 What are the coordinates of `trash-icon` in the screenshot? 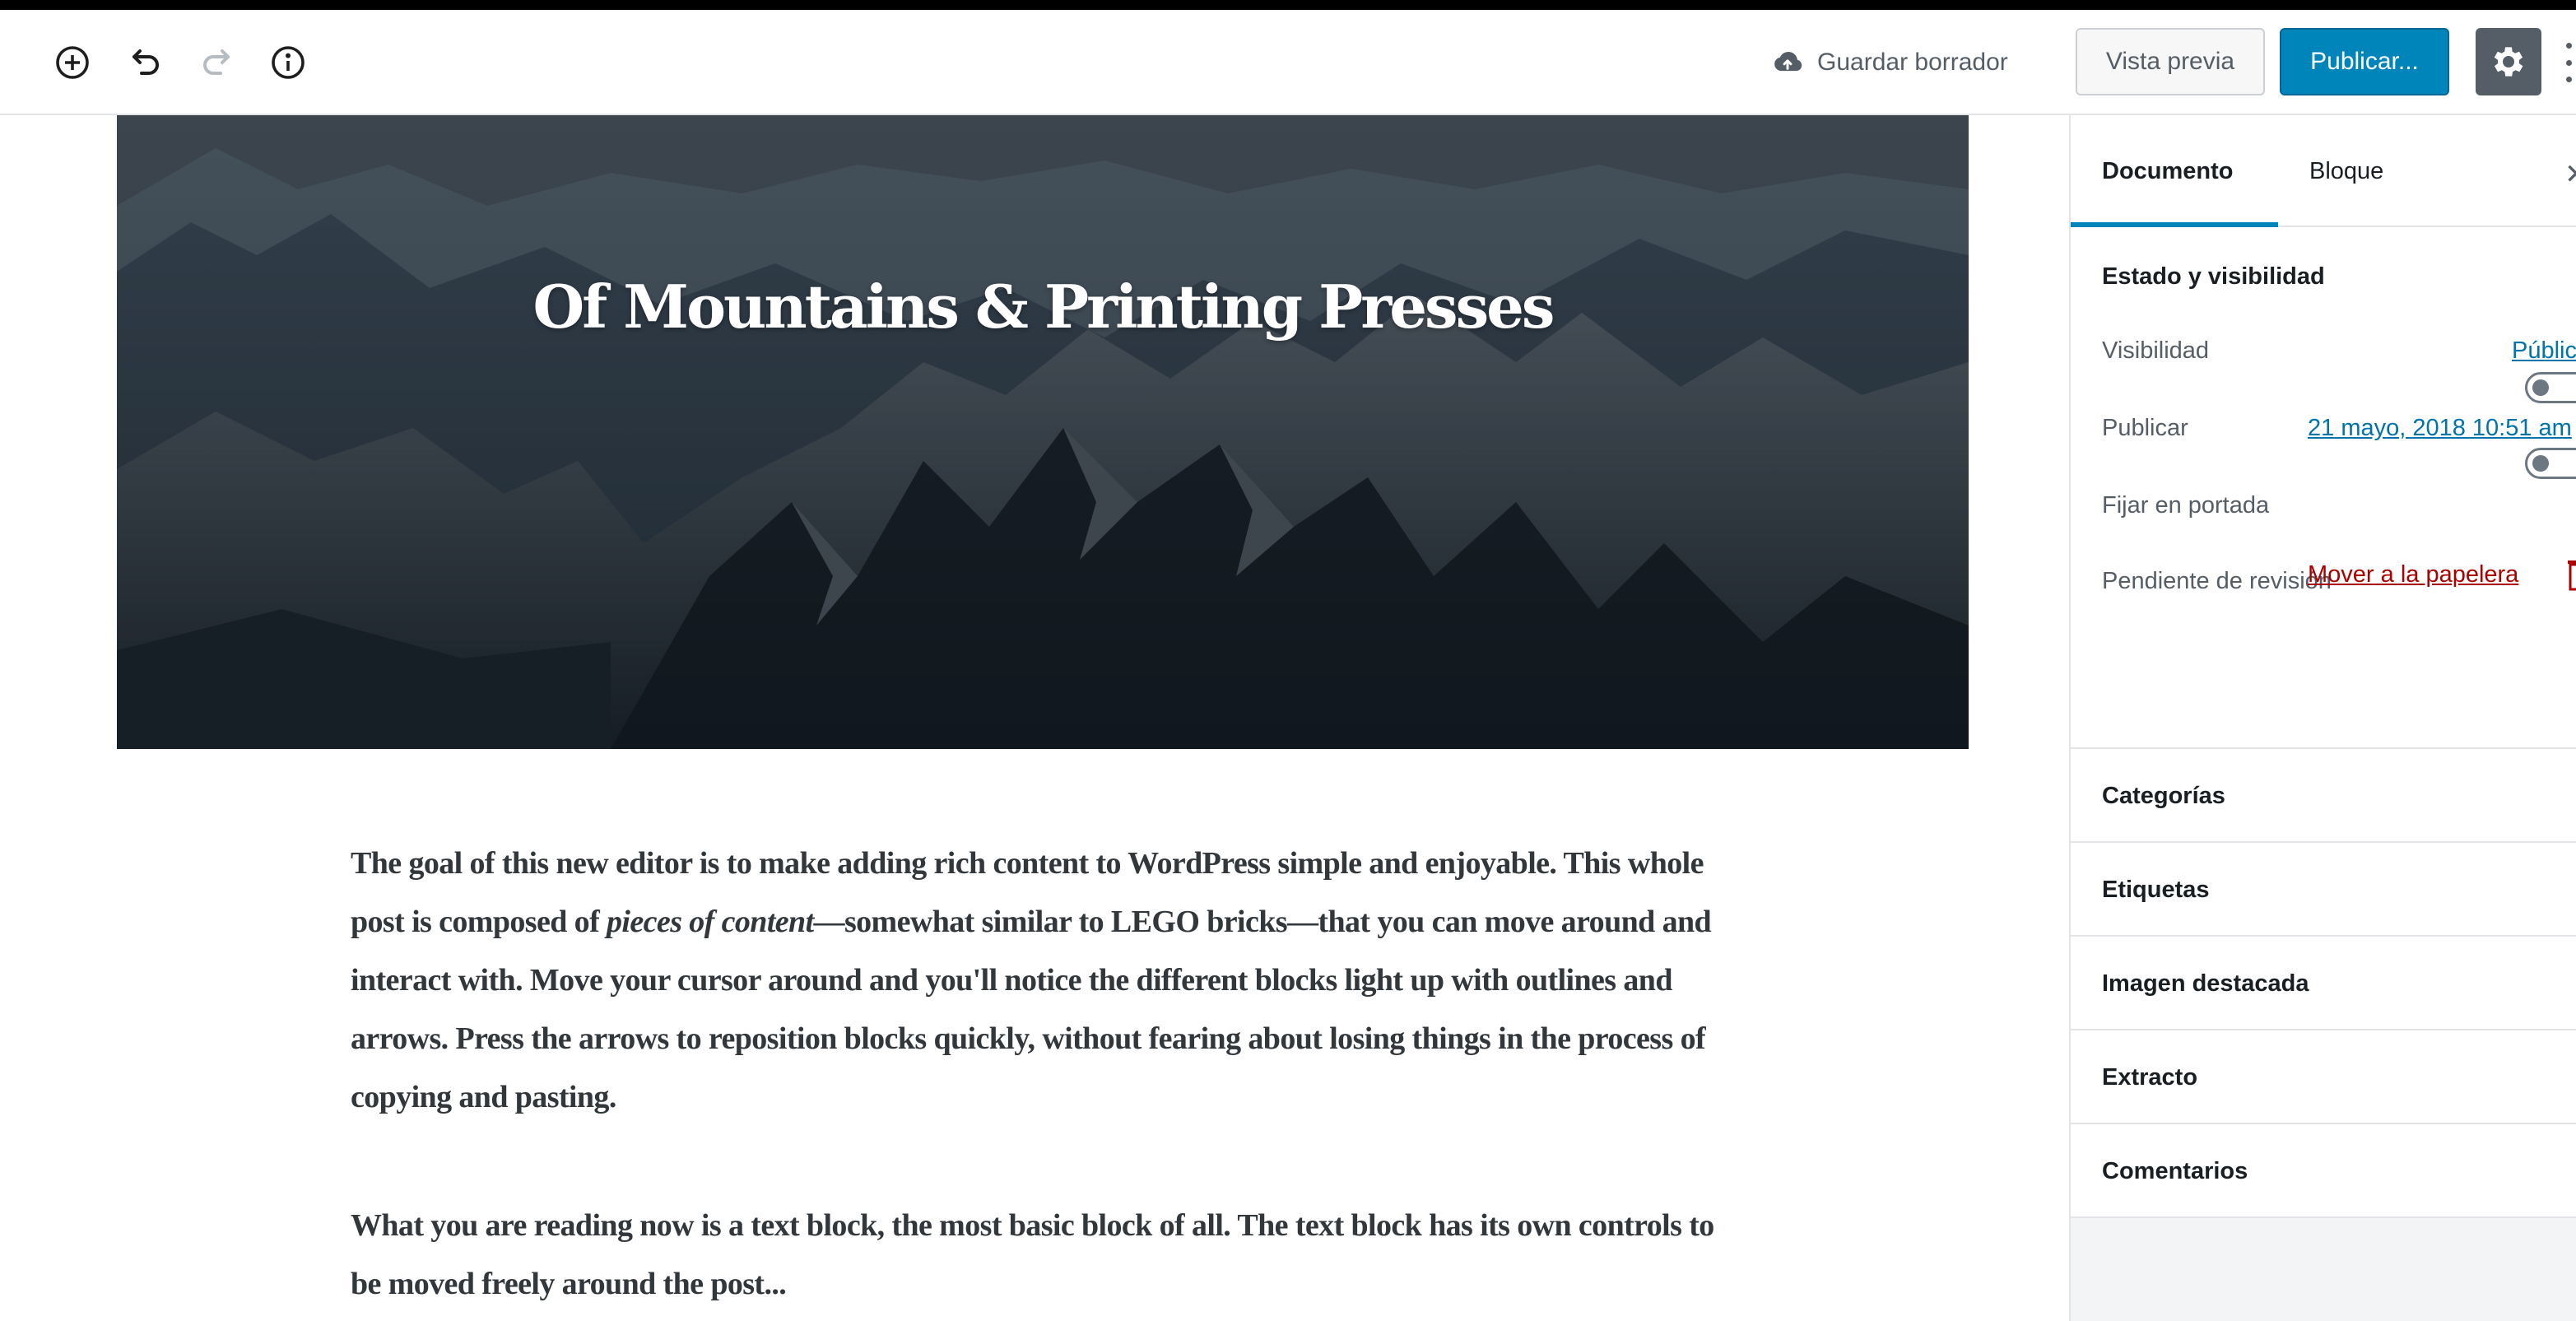 It's located at (2572, 574).